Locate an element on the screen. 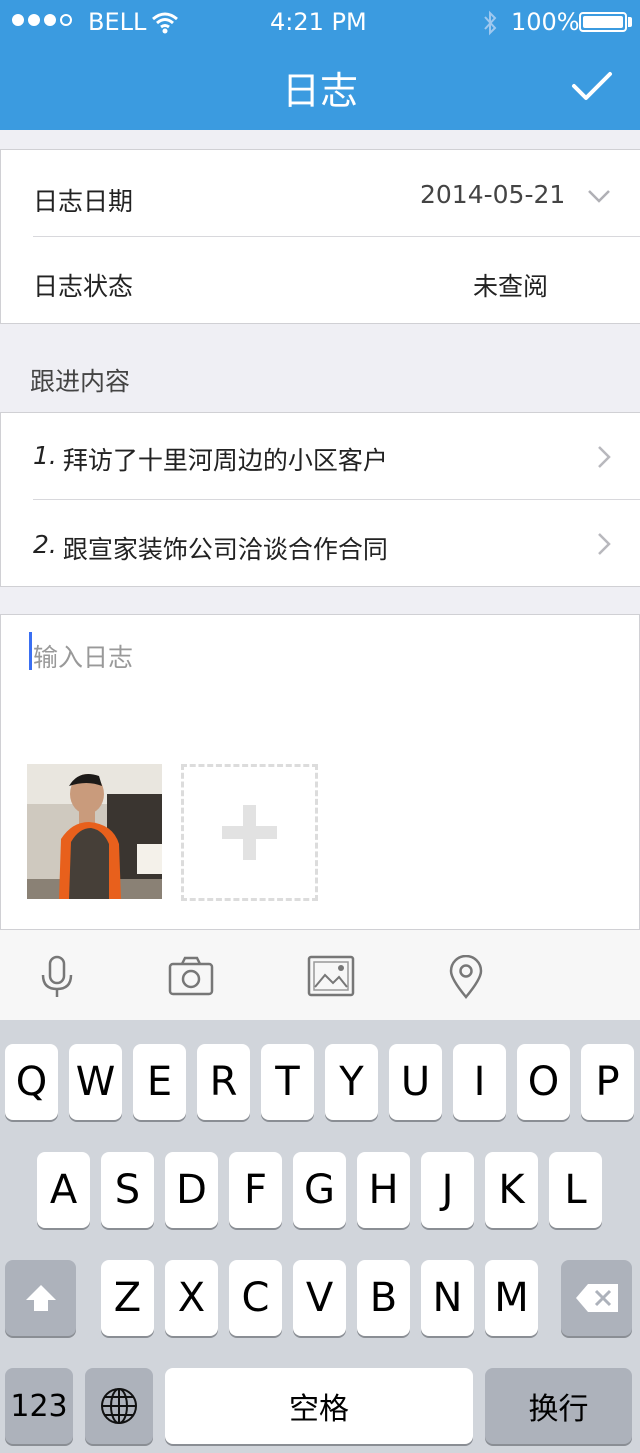  key-y: Y is located at coordinates (351, 1082).